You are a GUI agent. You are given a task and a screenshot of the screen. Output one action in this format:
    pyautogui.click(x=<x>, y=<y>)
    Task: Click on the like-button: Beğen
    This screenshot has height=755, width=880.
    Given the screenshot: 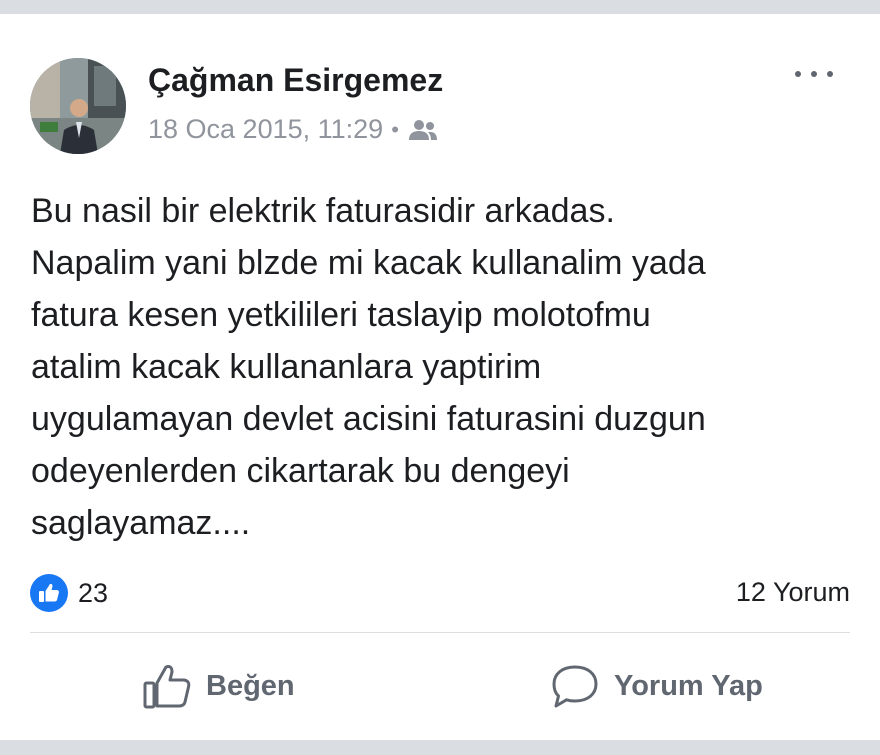 What is the action you would take?
    pyautogui.click(x=218, y=686)
    